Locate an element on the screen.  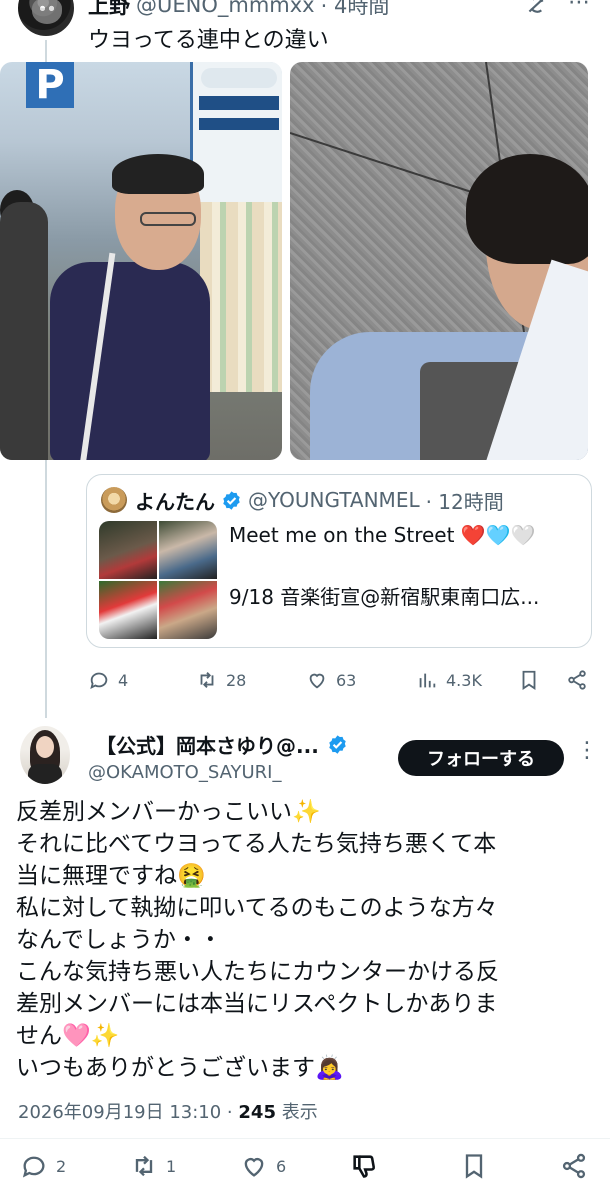
reply-button: 2 is located at coordinates (43, 1166).